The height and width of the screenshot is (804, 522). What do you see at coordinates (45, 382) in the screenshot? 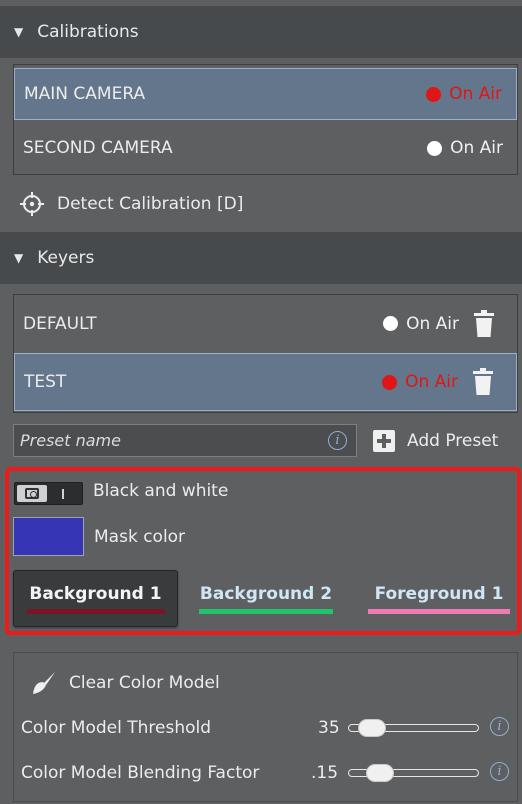
I see `list-item-label: TEST` at bounding box center [45, 382].